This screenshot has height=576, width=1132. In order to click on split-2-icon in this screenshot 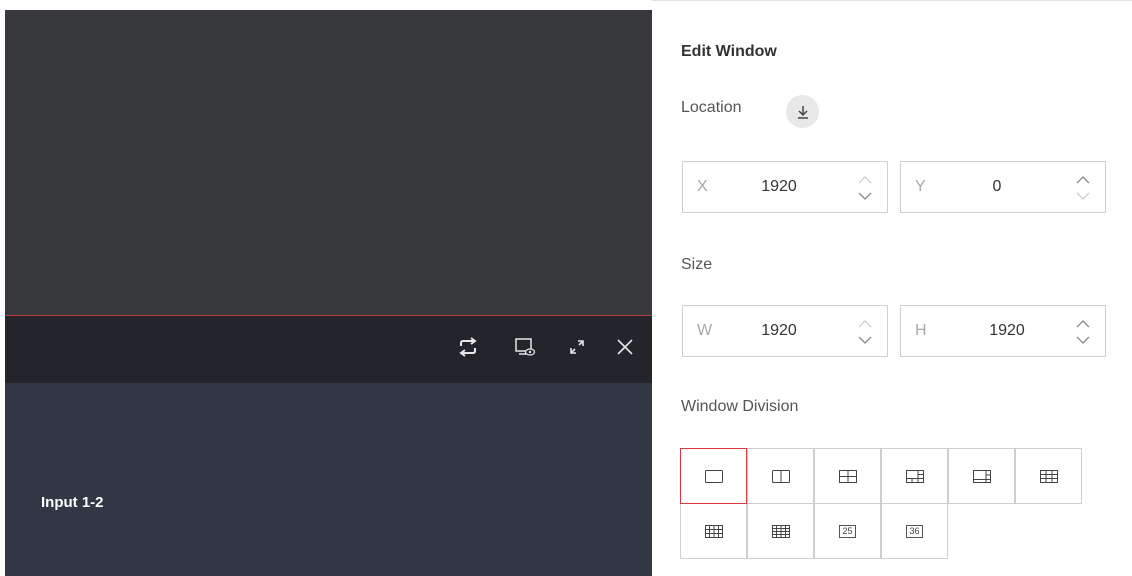, I will do `click(780, 476)`.